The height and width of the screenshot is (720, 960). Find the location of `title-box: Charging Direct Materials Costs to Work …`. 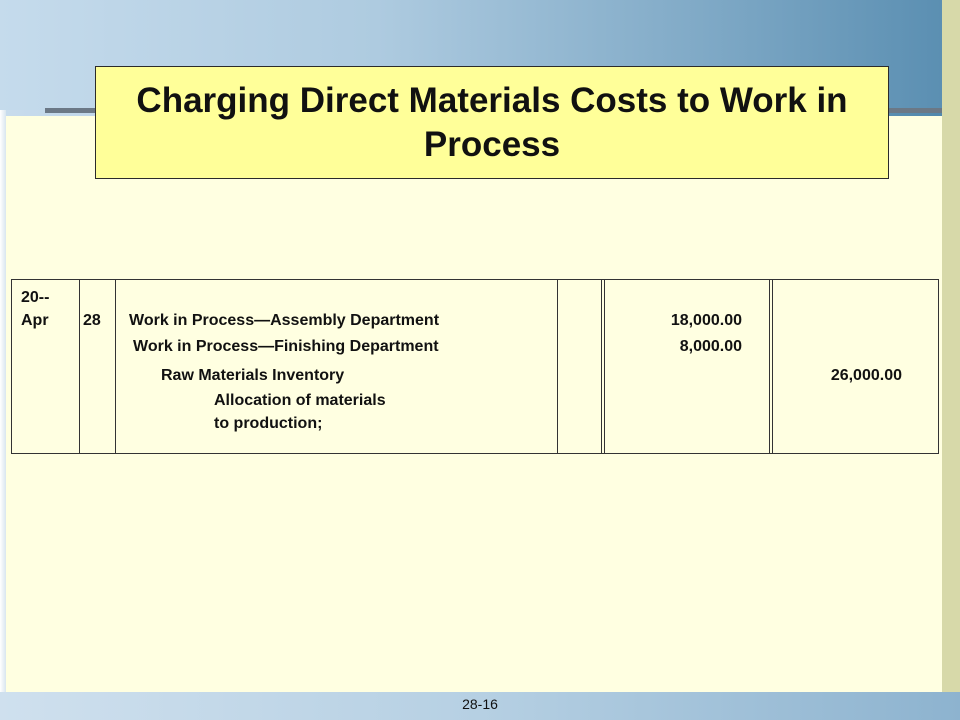

title-box: Charging Direct Materials Costs to Work … is located at coordinates (492, 122).